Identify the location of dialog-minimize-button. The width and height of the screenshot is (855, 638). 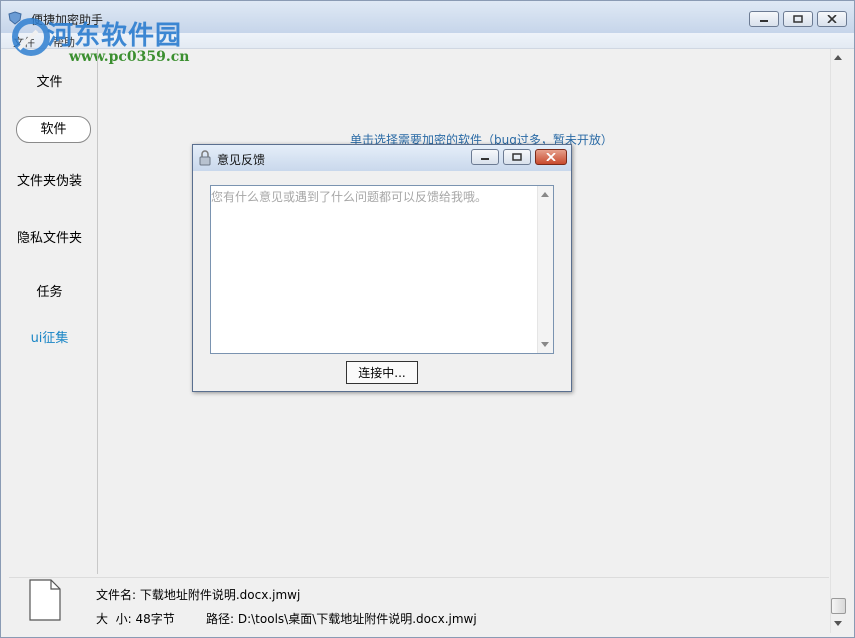
(485, 157).